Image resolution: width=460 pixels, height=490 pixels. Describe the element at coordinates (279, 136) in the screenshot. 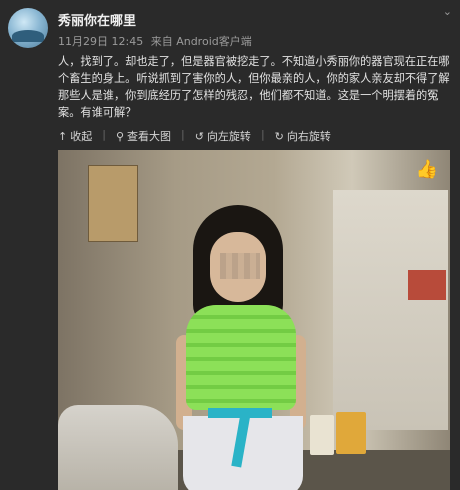

I see `rotate-right-icon: ↻` at that location.